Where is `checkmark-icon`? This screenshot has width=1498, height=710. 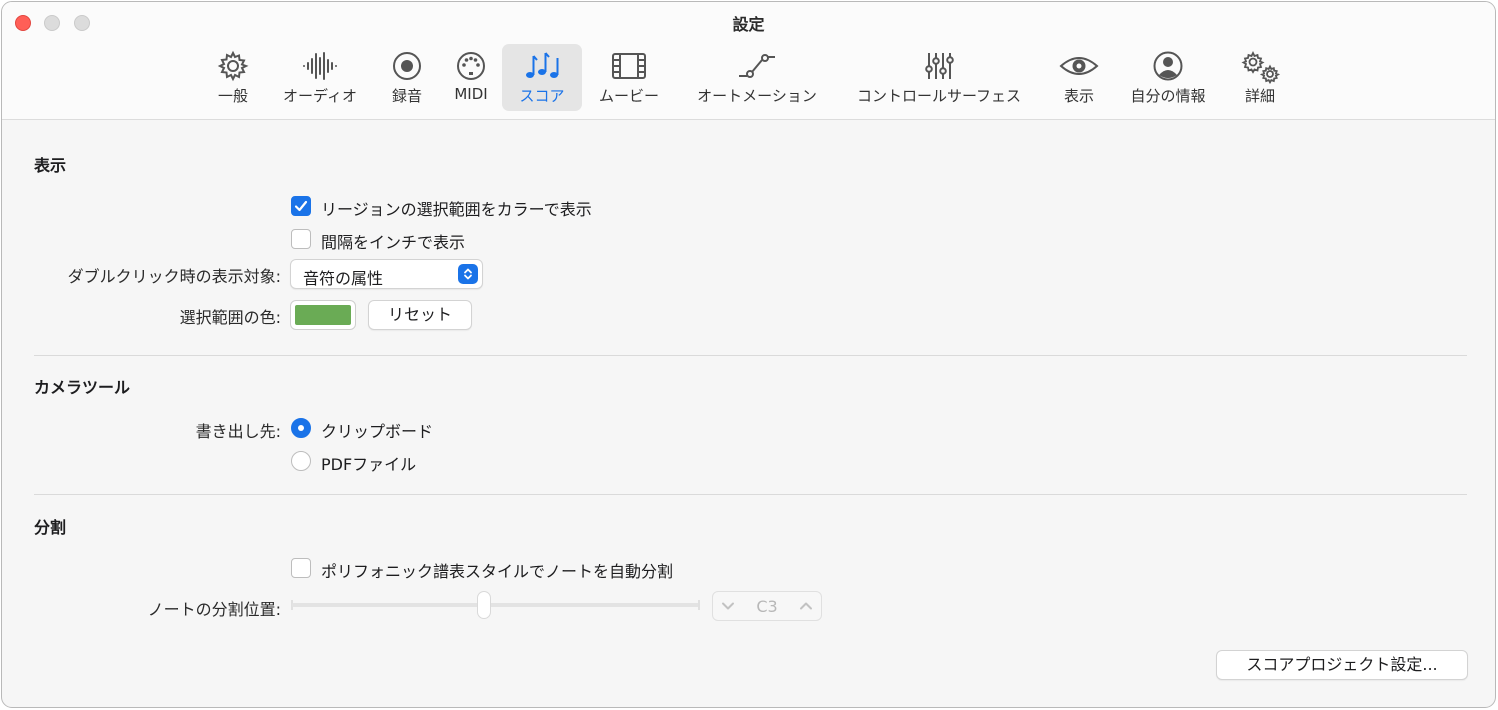 checkmark-icon is located at coordinates (301, 206).